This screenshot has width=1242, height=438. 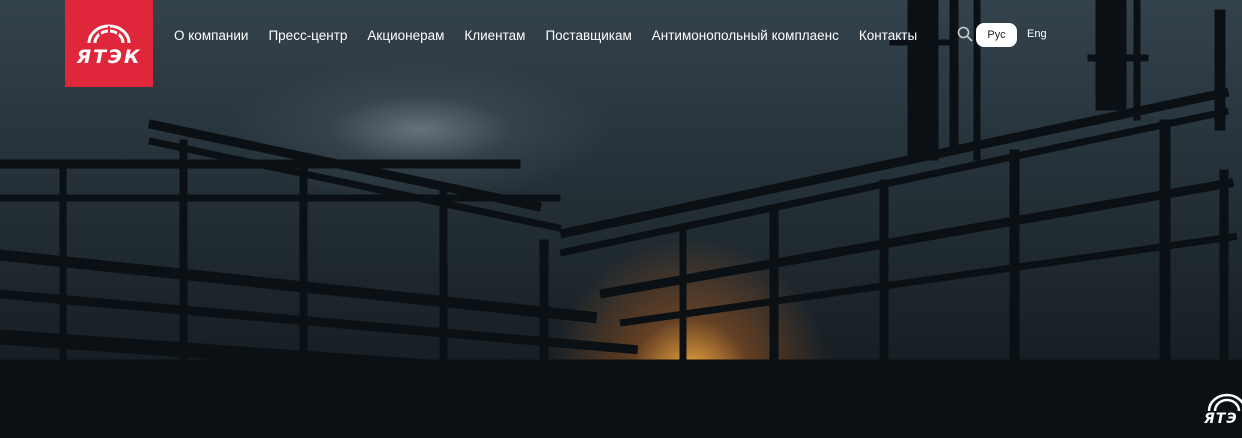 What do you see at coordinates (494, 36) in the screenshot?
I see `nav-item-clients: Клиентам` at bounding box center [494, 36].